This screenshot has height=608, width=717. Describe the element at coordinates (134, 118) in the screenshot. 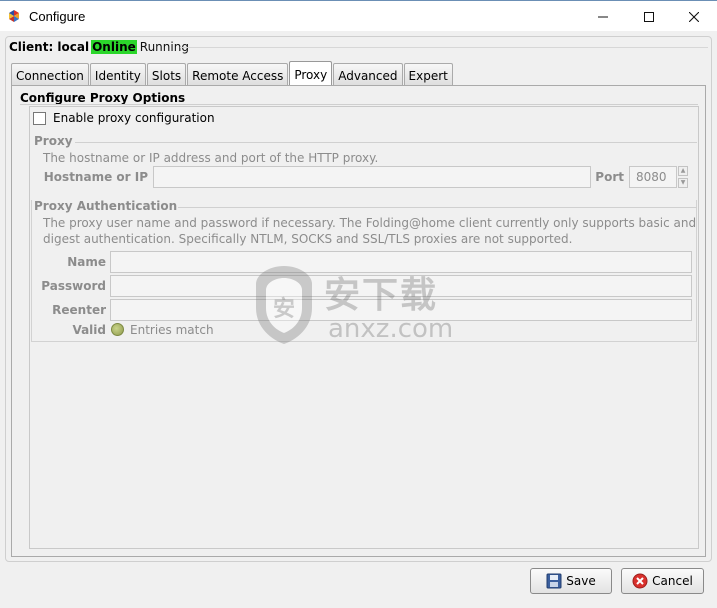

I see `enable-proxy-label: Enable proxy configuration` at that location.